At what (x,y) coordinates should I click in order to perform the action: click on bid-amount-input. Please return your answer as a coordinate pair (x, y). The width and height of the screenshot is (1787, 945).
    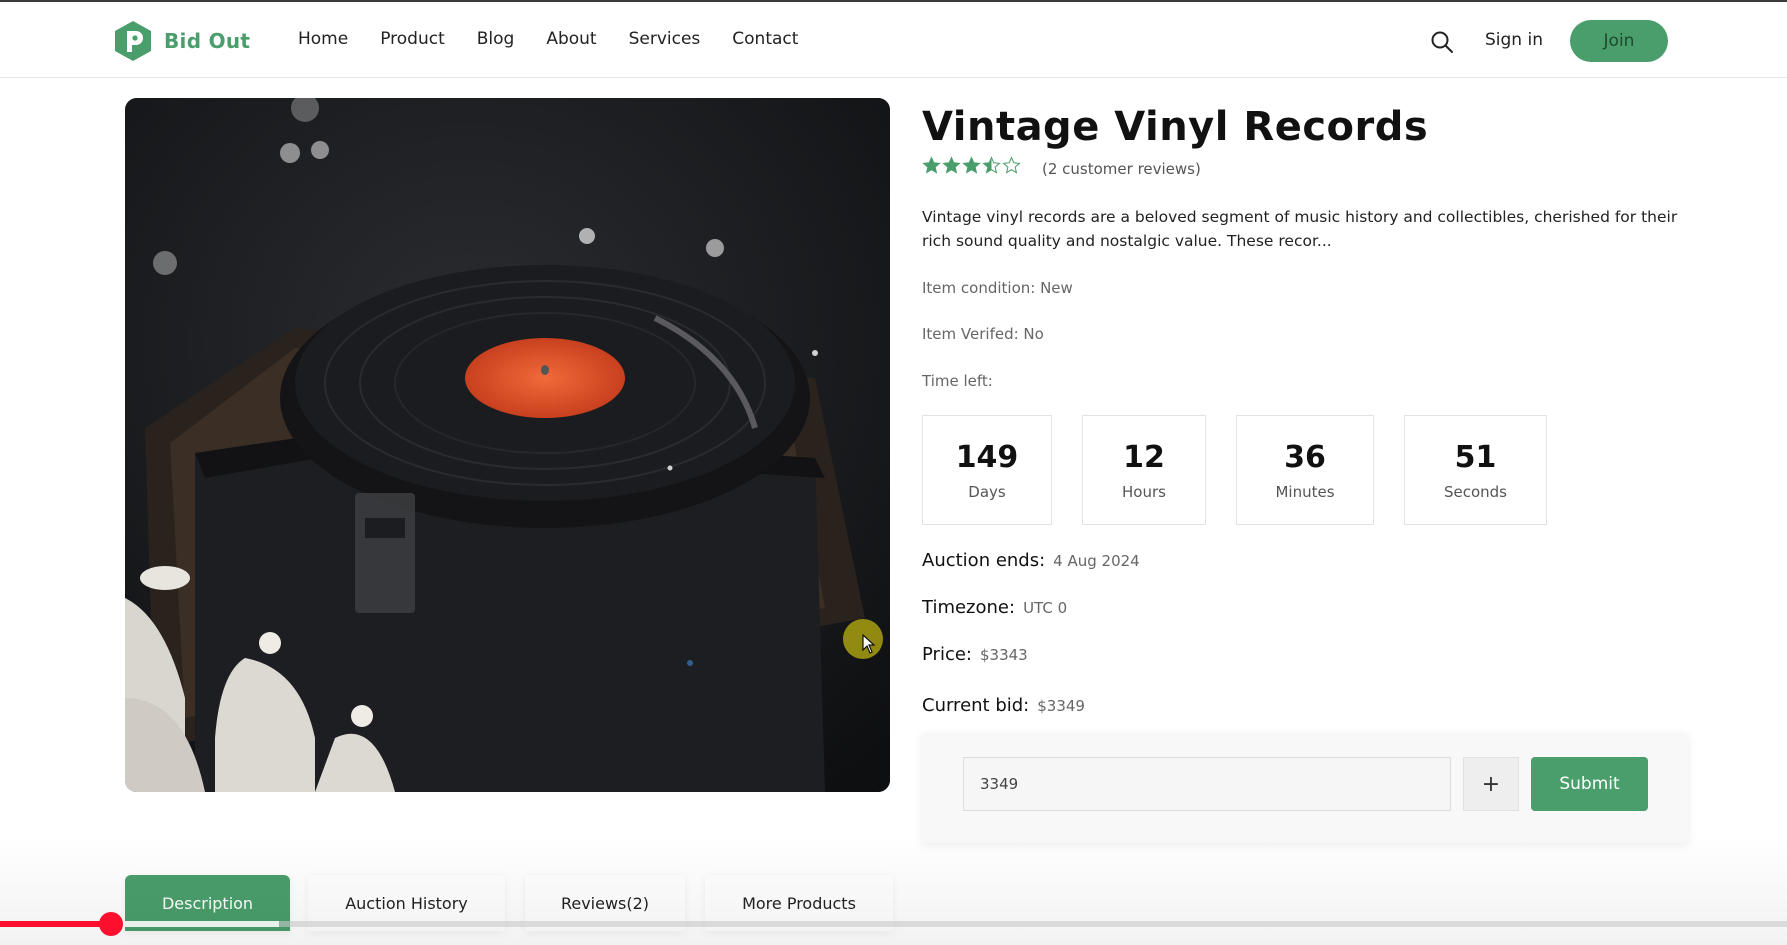
    Looking at the image, I should click on (1207, 784).